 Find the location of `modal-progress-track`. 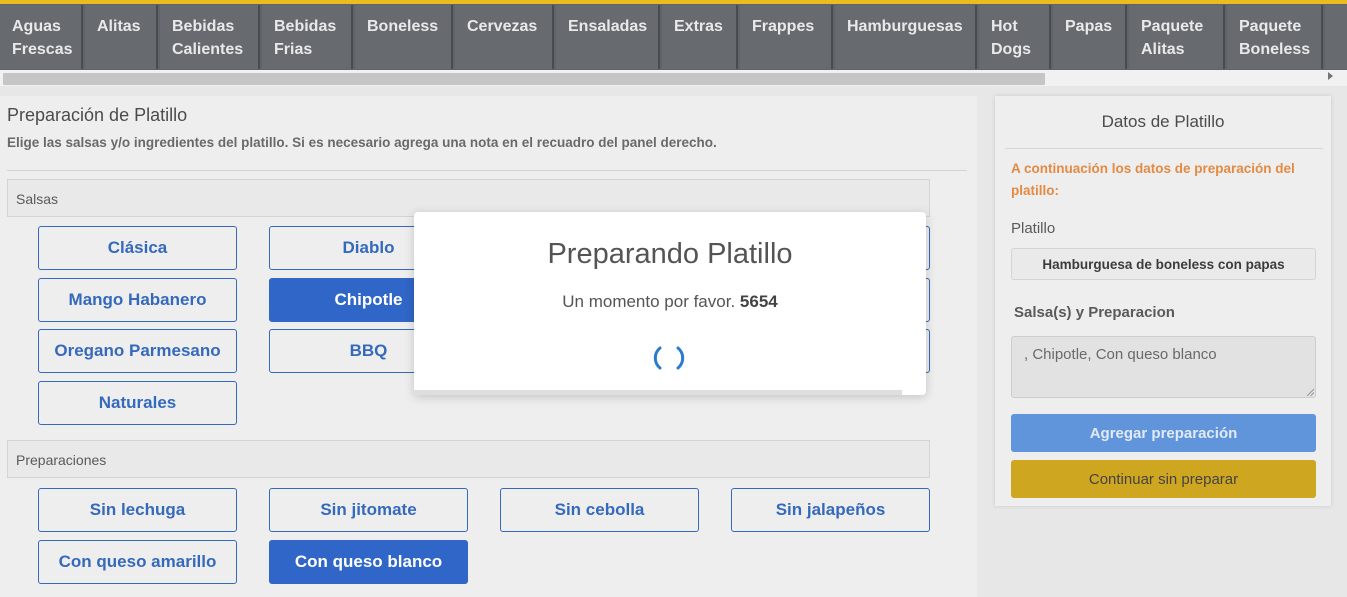

modal-progress-track is located at coordinates (658, 392).